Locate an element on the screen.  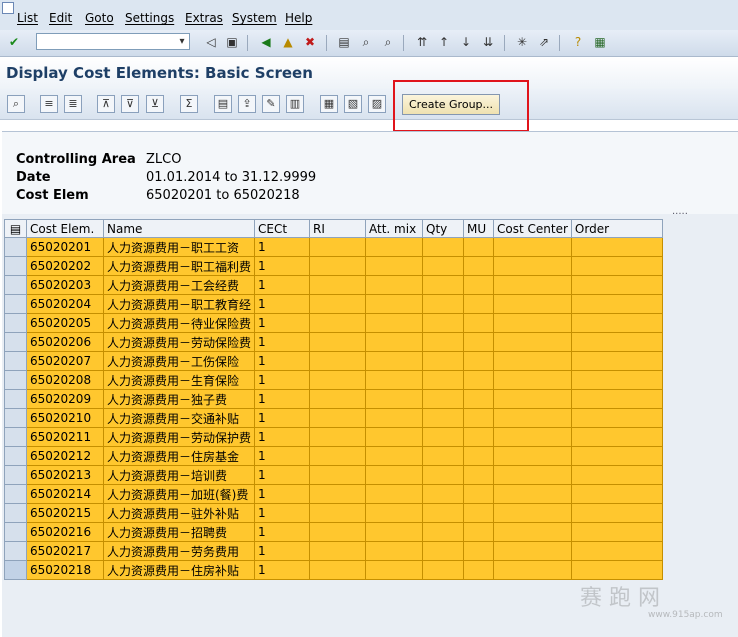
cell-cost-elem: 65020205 is located at coordinates (65, 323).